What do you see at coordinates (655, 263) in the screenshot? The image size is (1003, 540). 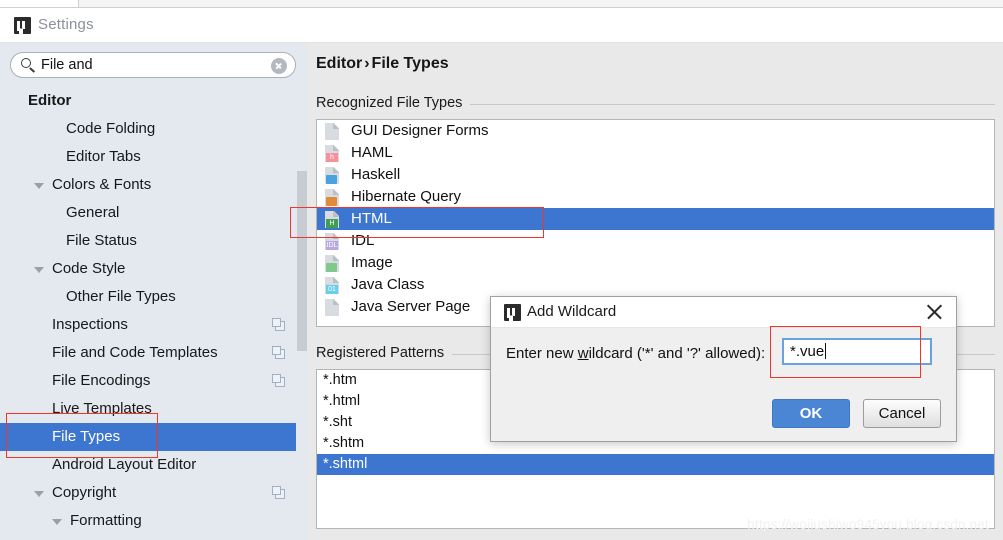 I see `file-type-row: Image` at bounding box center [655, 263].